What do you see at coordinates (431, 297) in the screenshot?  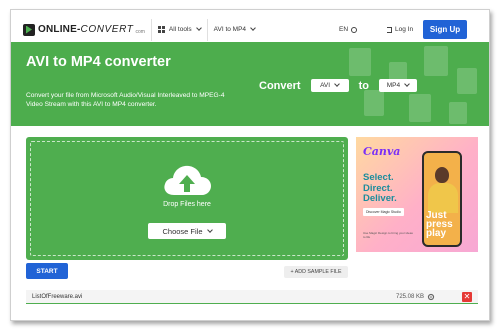 I see `gear-icon` at bounding box center [431, 297].